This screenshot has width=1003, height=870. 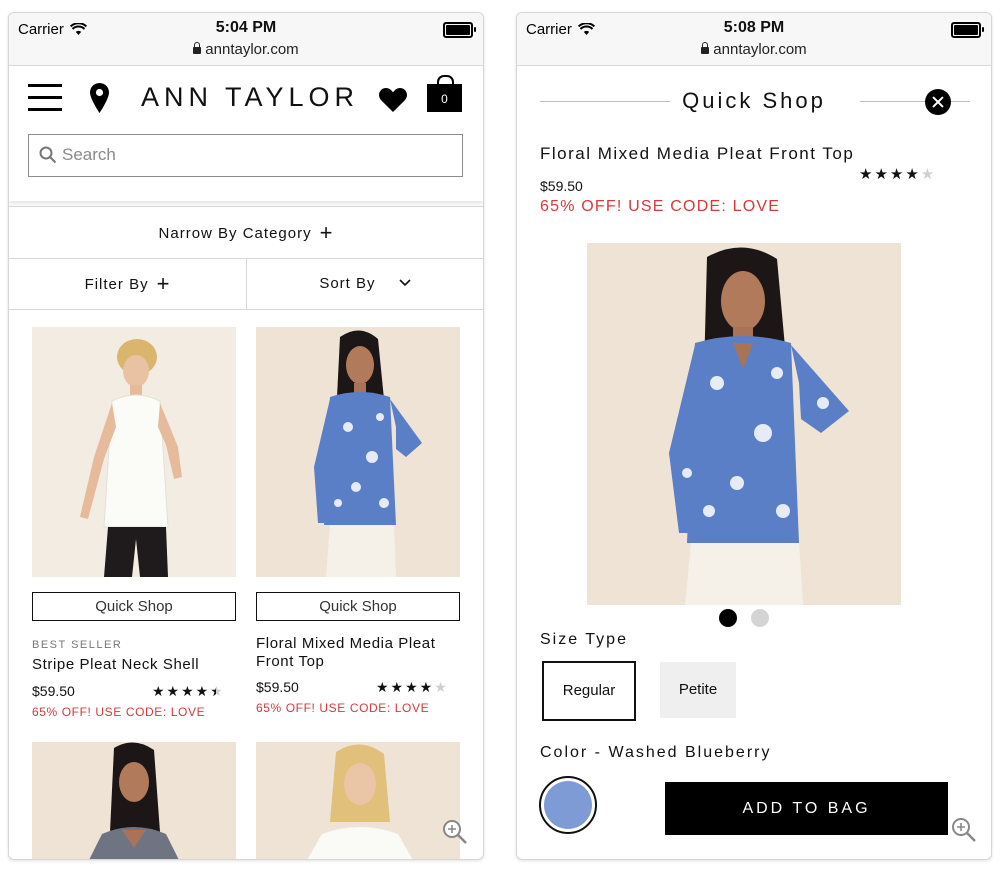 I want to click on brand-logo: ANN TAYLOR, so click(x=250, y=97).